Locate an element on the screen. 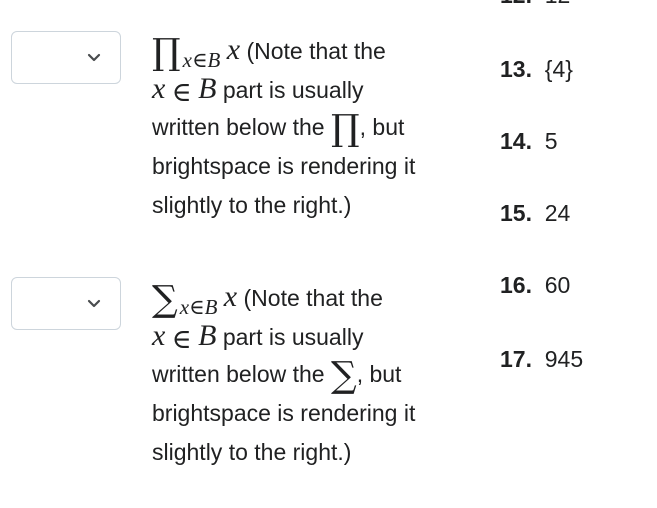 This screenshot has height=508, width=657. option-value: {4} is located at coordinates (558, 69).